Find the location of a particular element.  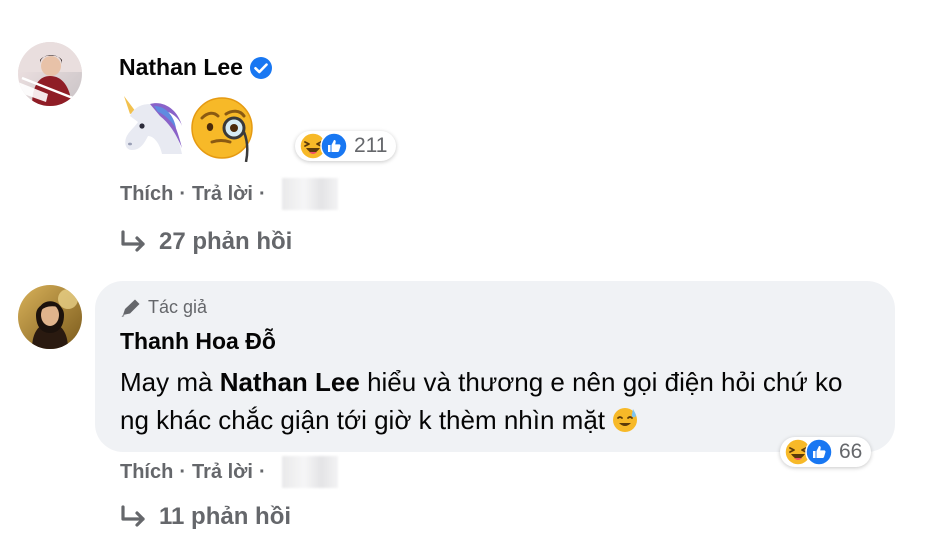

view-replies-link: 11 phản hồi is located at coordinates (205, 517).